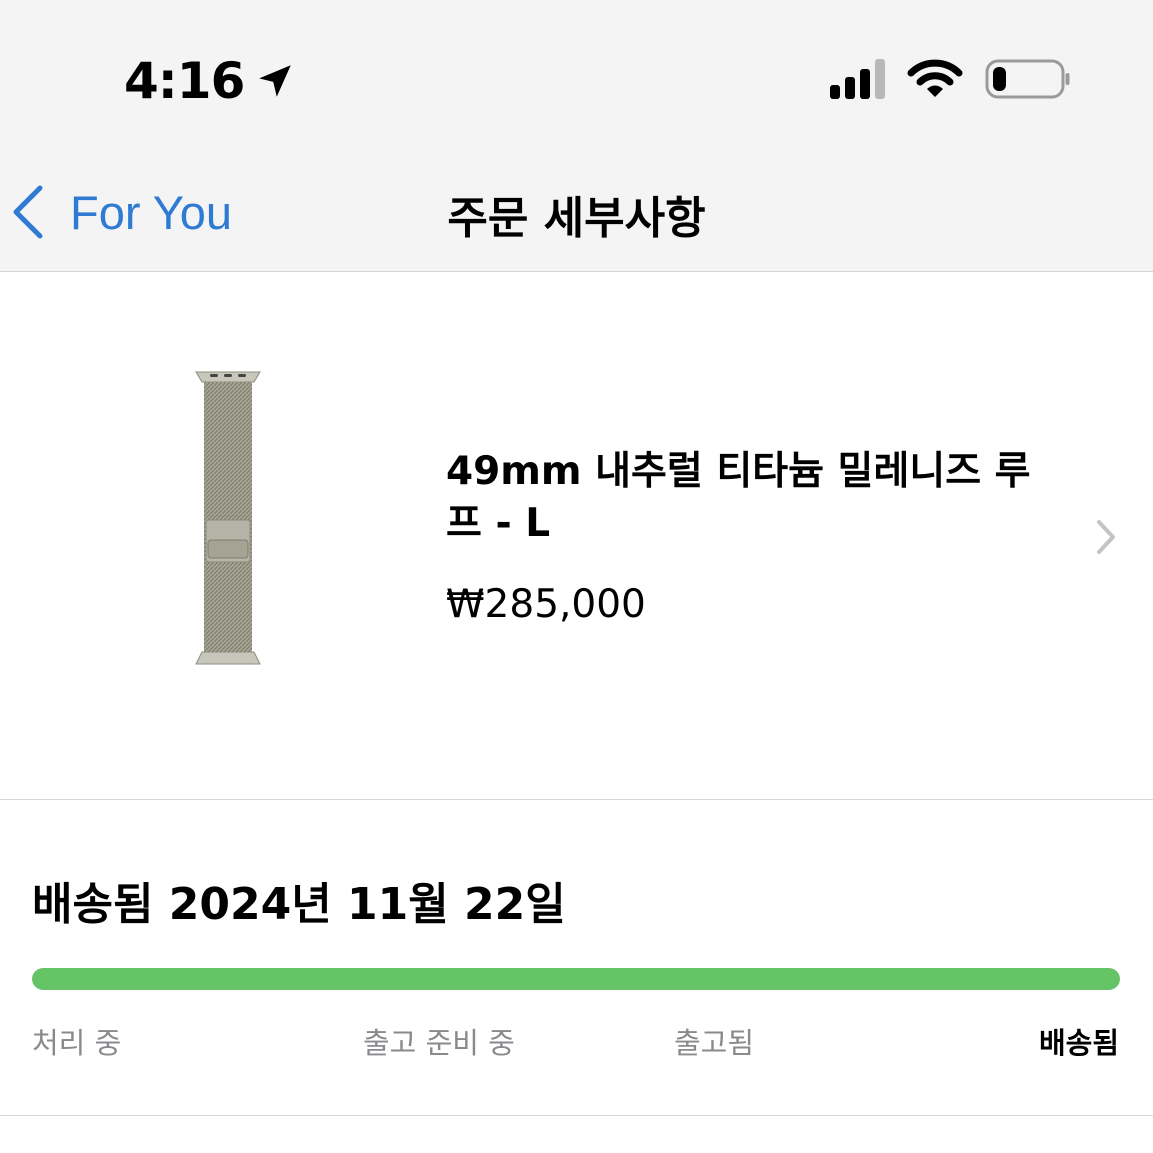 The width and height of the screenshot is (1153, 1153). I want to click on watch-band-image, so click(228, 518).